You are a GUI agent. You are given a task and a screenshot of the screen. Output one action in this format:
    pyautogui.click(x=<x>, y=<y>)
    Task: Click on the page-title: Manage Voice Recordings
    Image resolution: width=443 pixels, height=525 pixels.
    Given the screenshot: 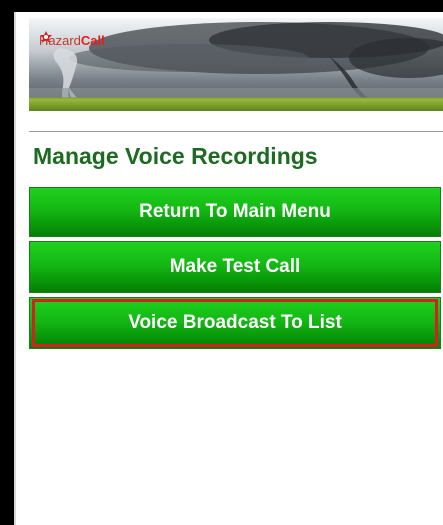 What is the action you would take?
    pyautogui.click(x=175, y=156)
    